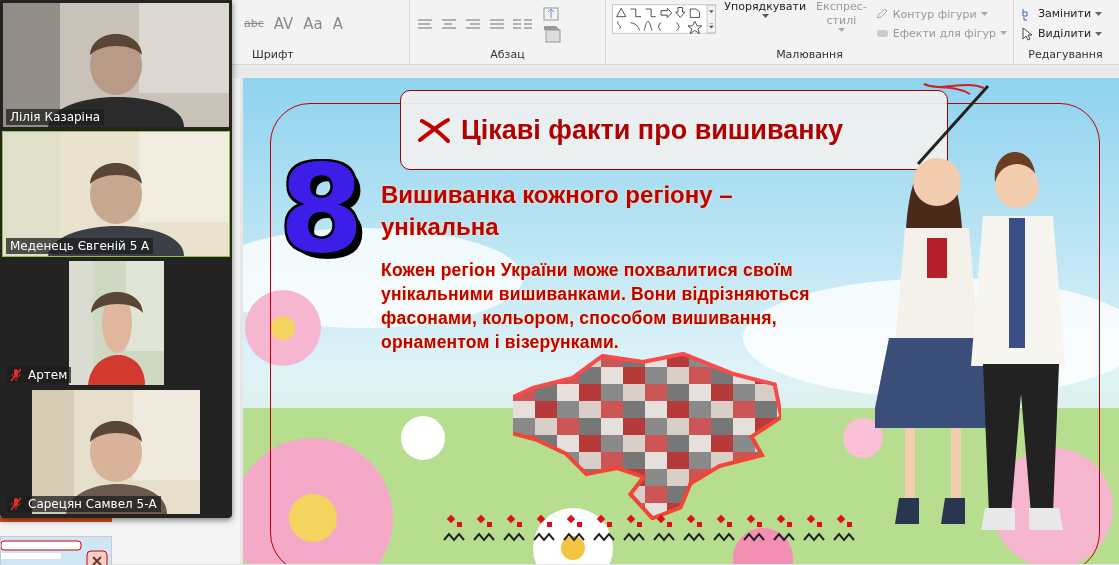 This screenshot has height=565, width=1119. Describe the element at coordinates (557, 211) in the screenshot. I see `slide-heading: Вишиванка кожного регіону – унікальна` at that location.